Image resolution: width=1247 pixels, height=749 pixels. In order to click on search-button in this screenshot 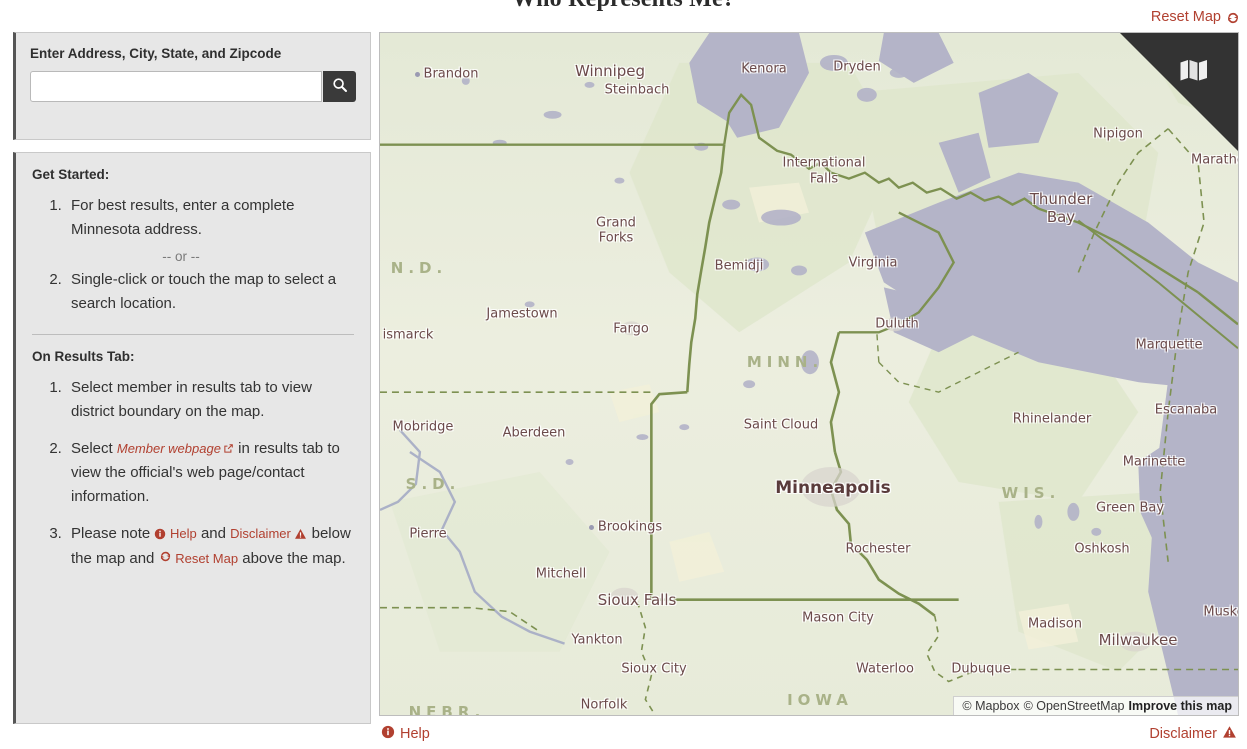, I will do `click(339, 86)`.